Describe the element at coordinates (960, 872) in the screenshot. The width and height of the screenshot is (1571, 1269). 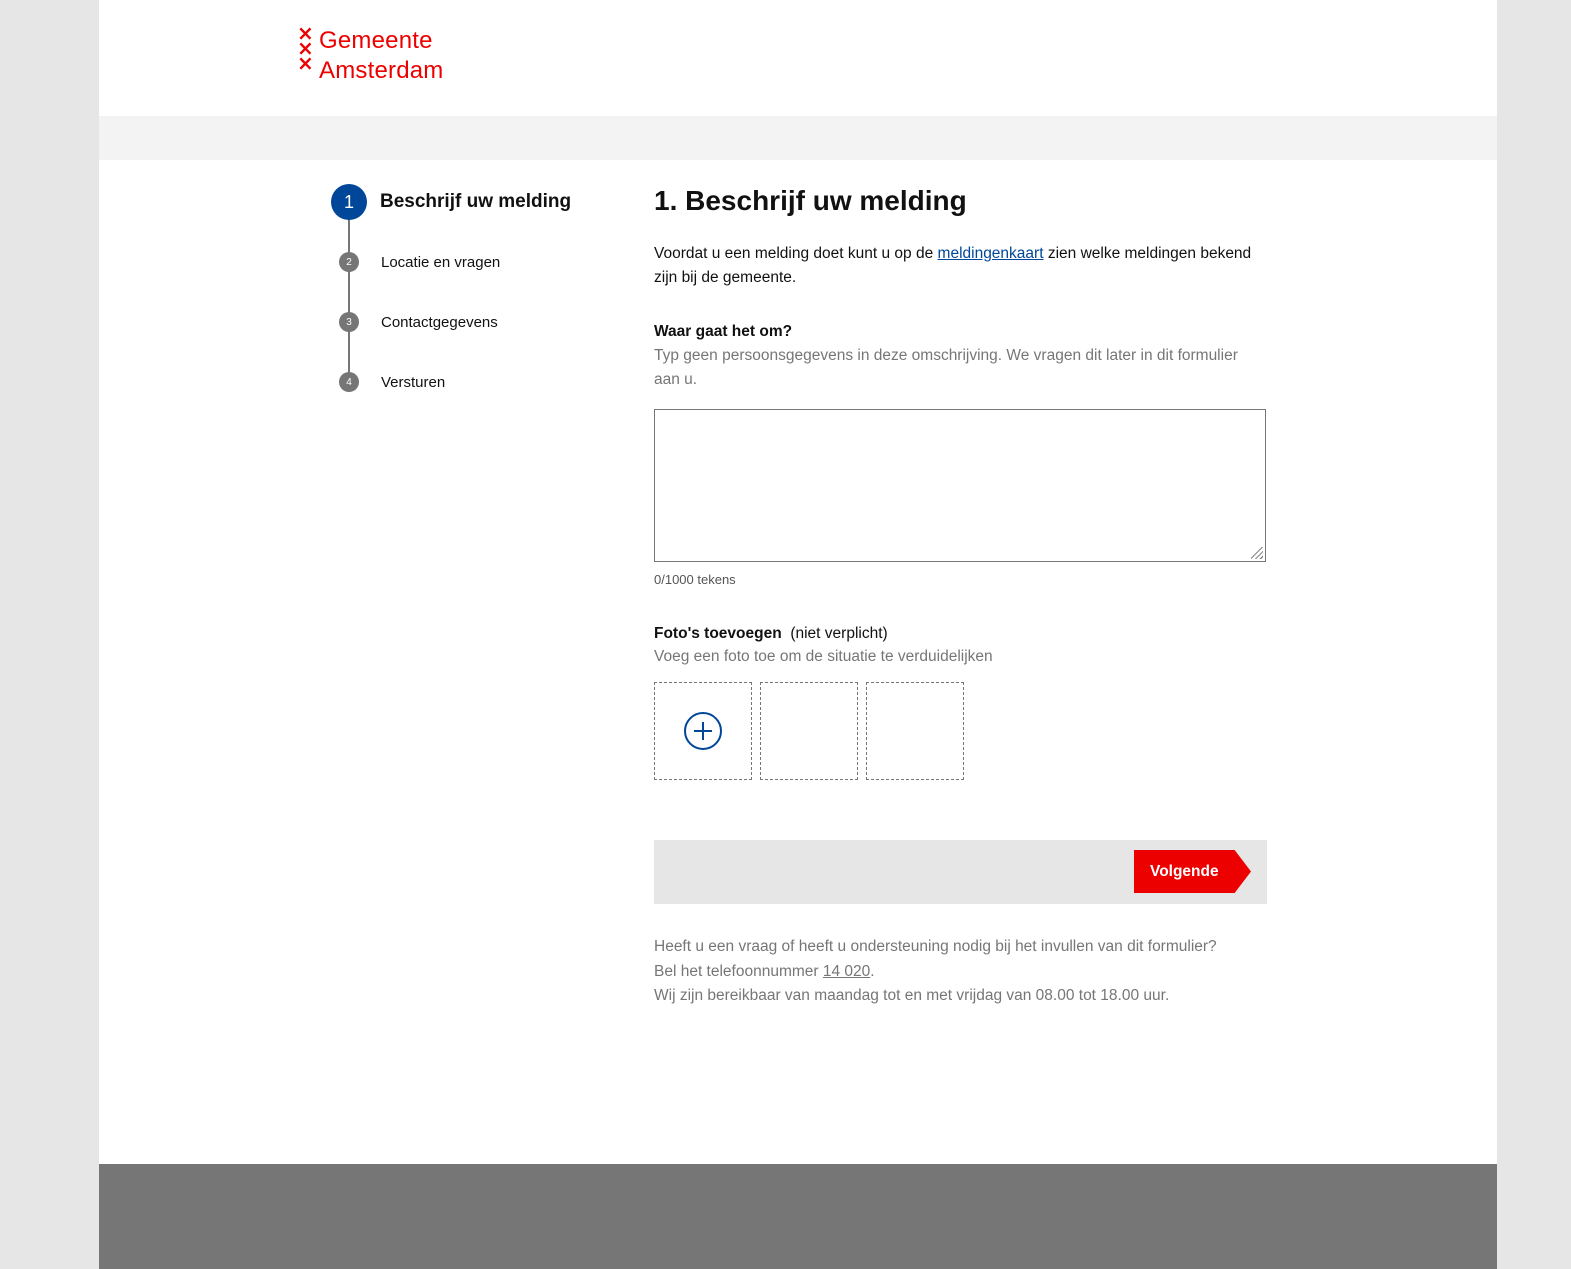
I see `form-navigation: Volgende` at that location.